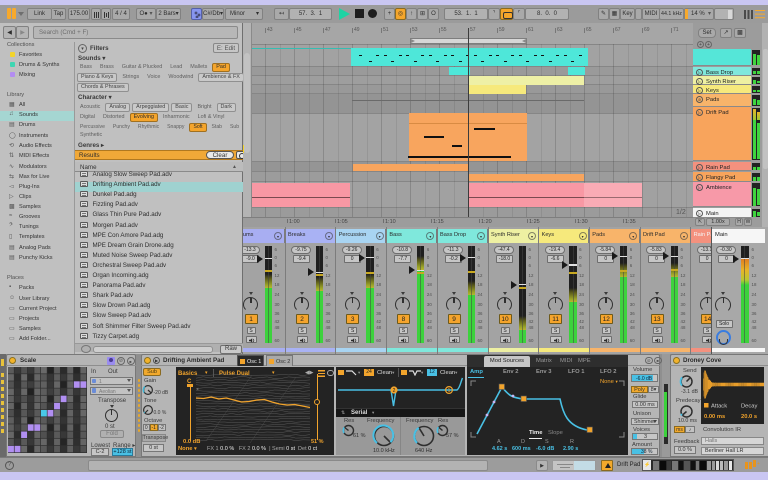 The width and height of the screenshot is (768, 480). I want to click on svg-text: Attack, so click(719, 407).